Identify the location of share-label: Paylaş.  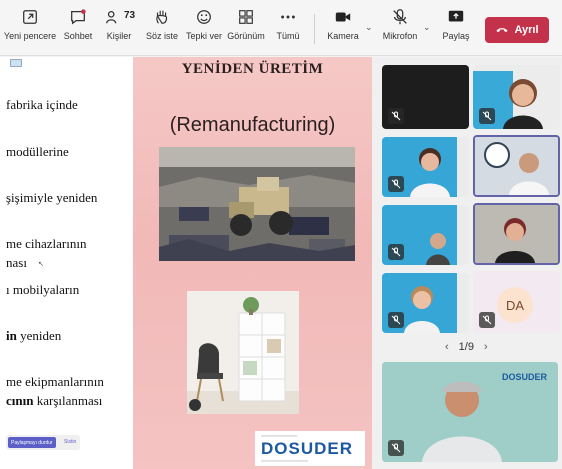
(456, 36).